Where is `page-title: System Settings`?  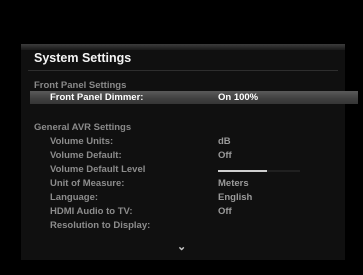
page-title: System Settings is located at coordinates (83, 58).